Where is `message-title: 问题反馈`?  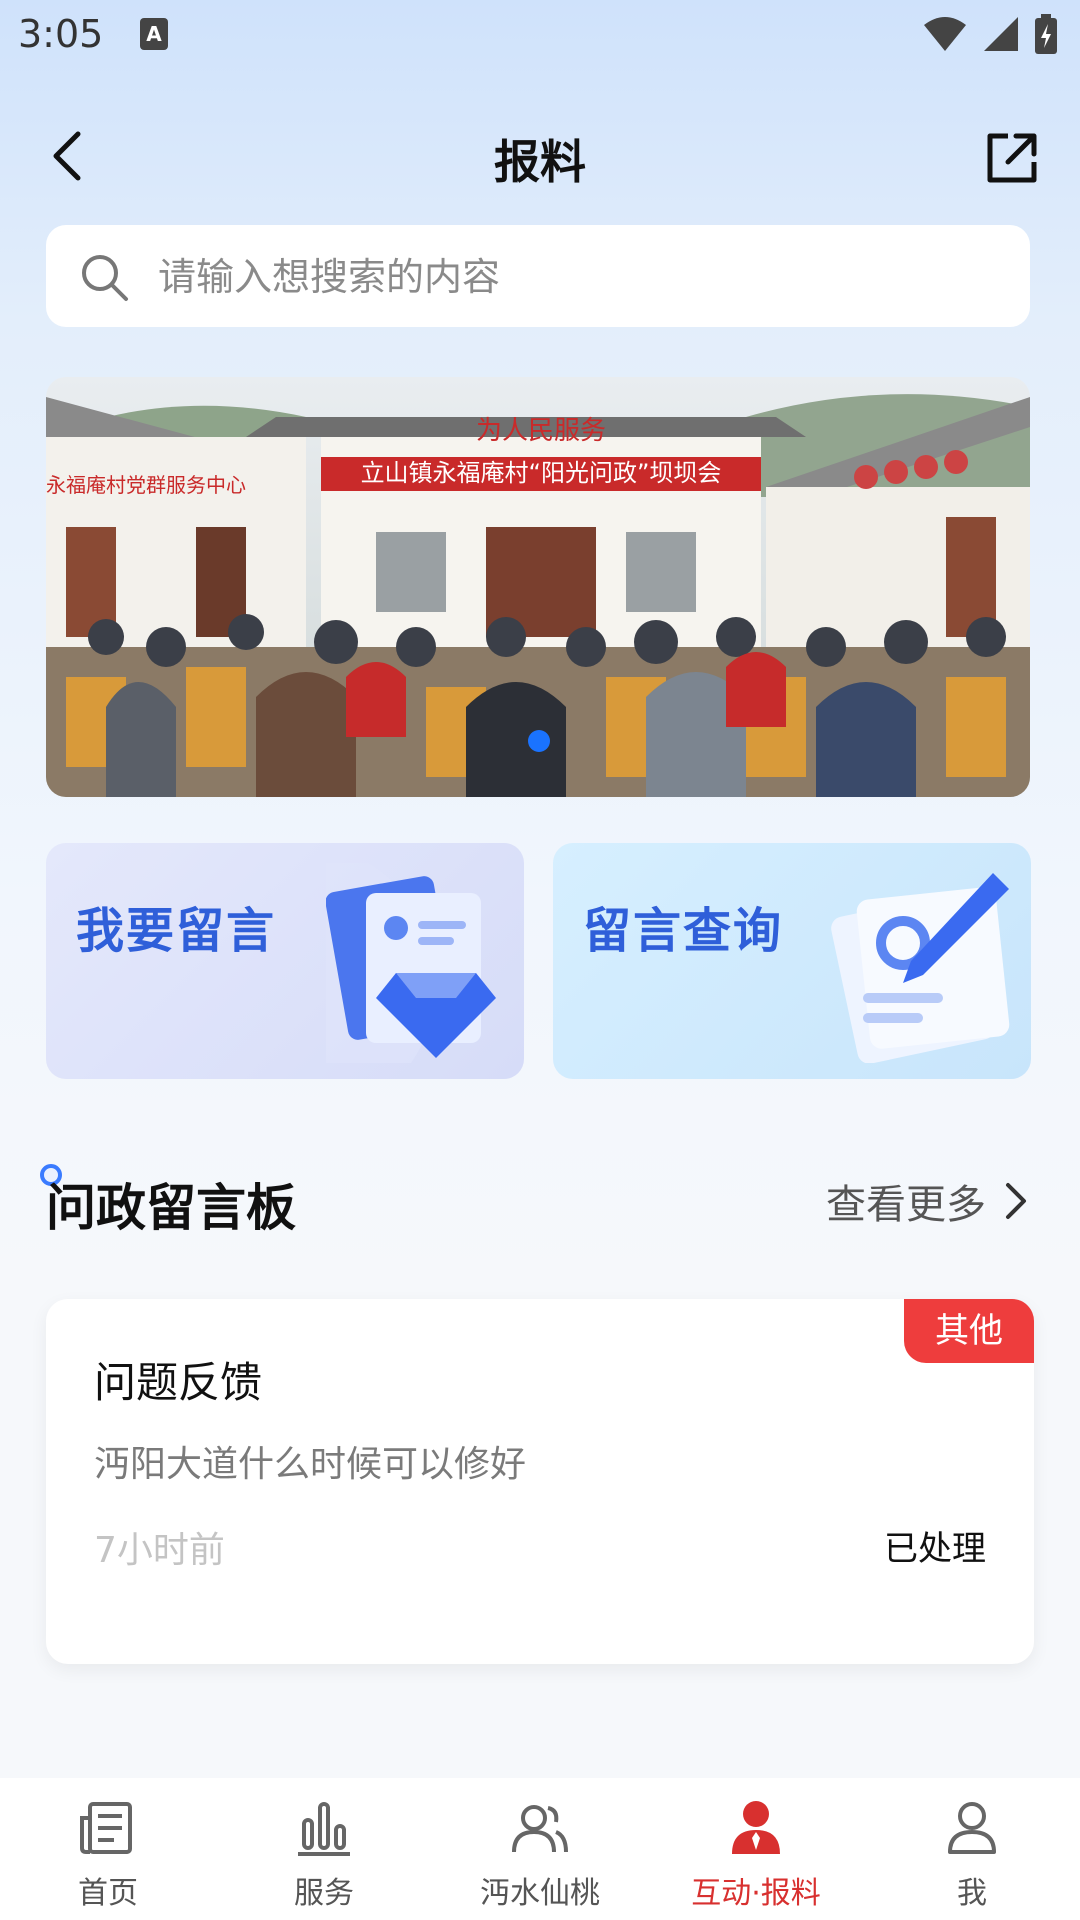
message-title: 问题反馈 is located at coordinates (178, 1382).